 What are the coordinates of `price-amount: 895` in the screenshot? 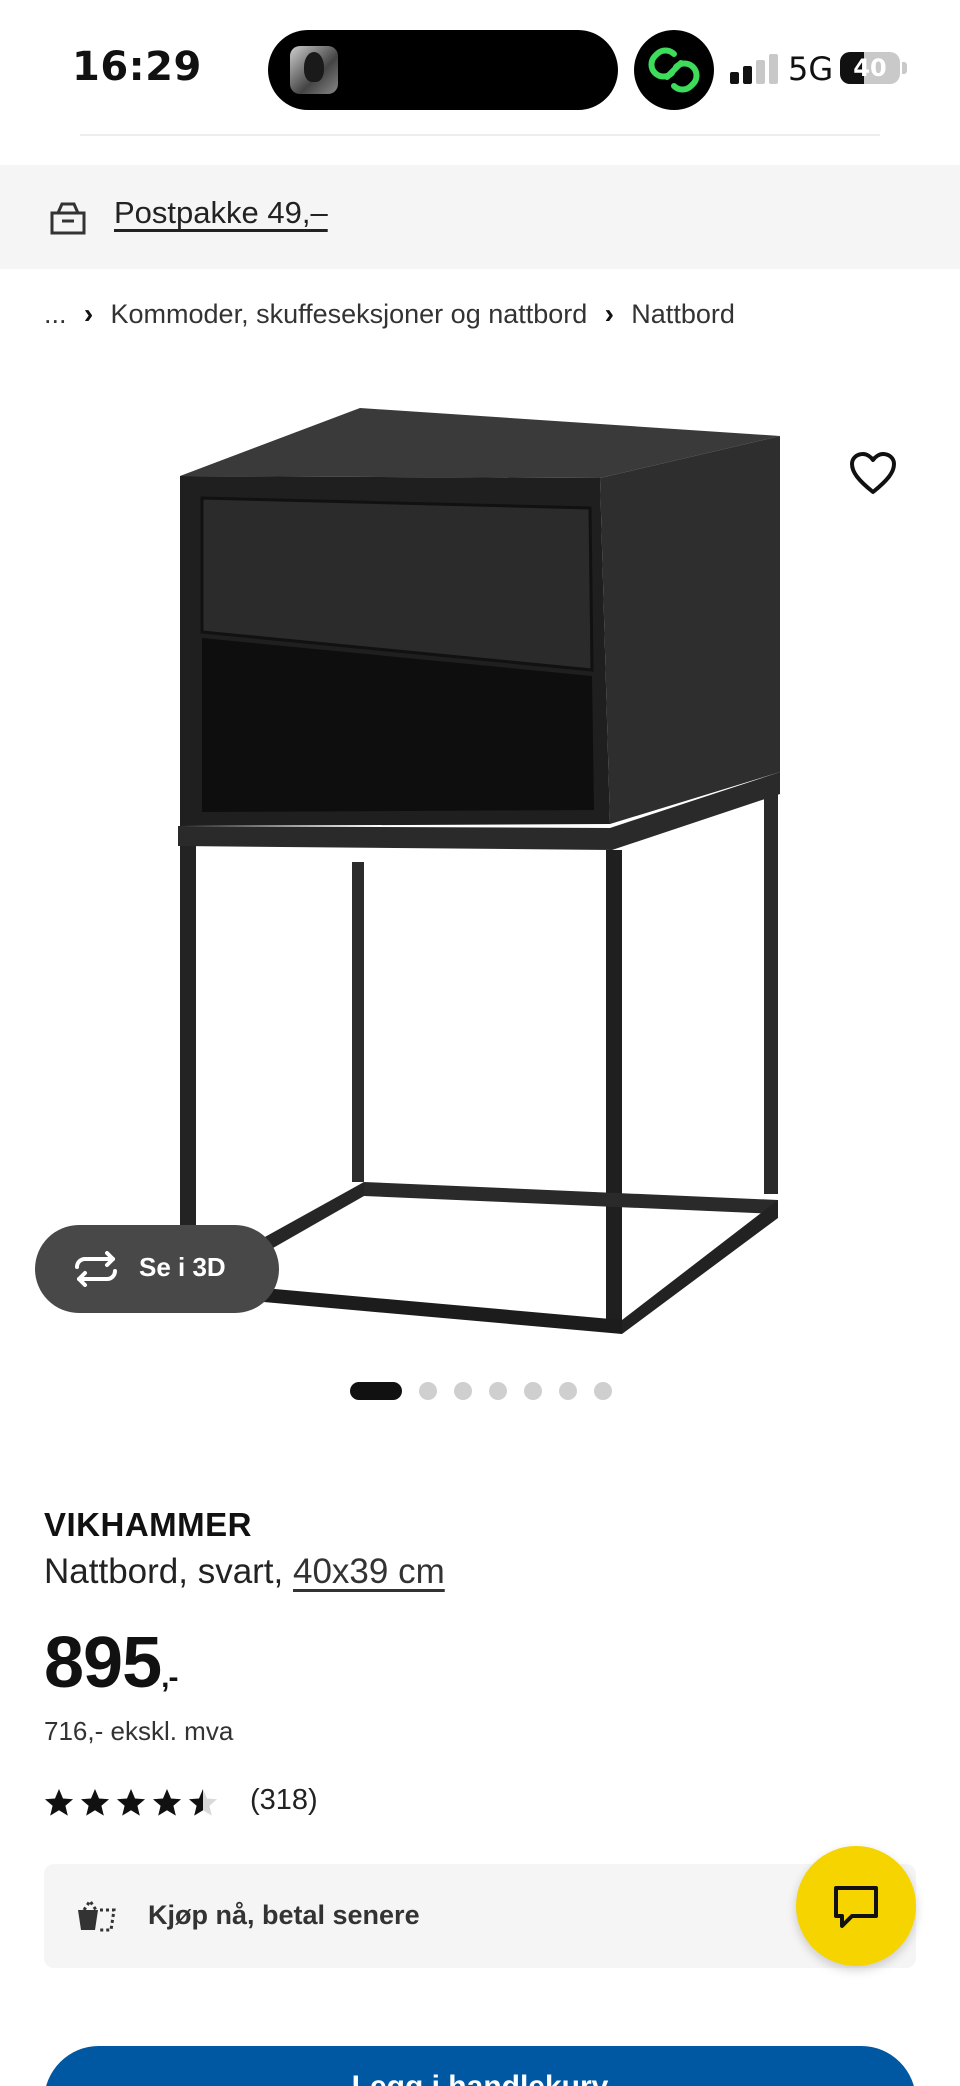 It's located at (103, 1663).